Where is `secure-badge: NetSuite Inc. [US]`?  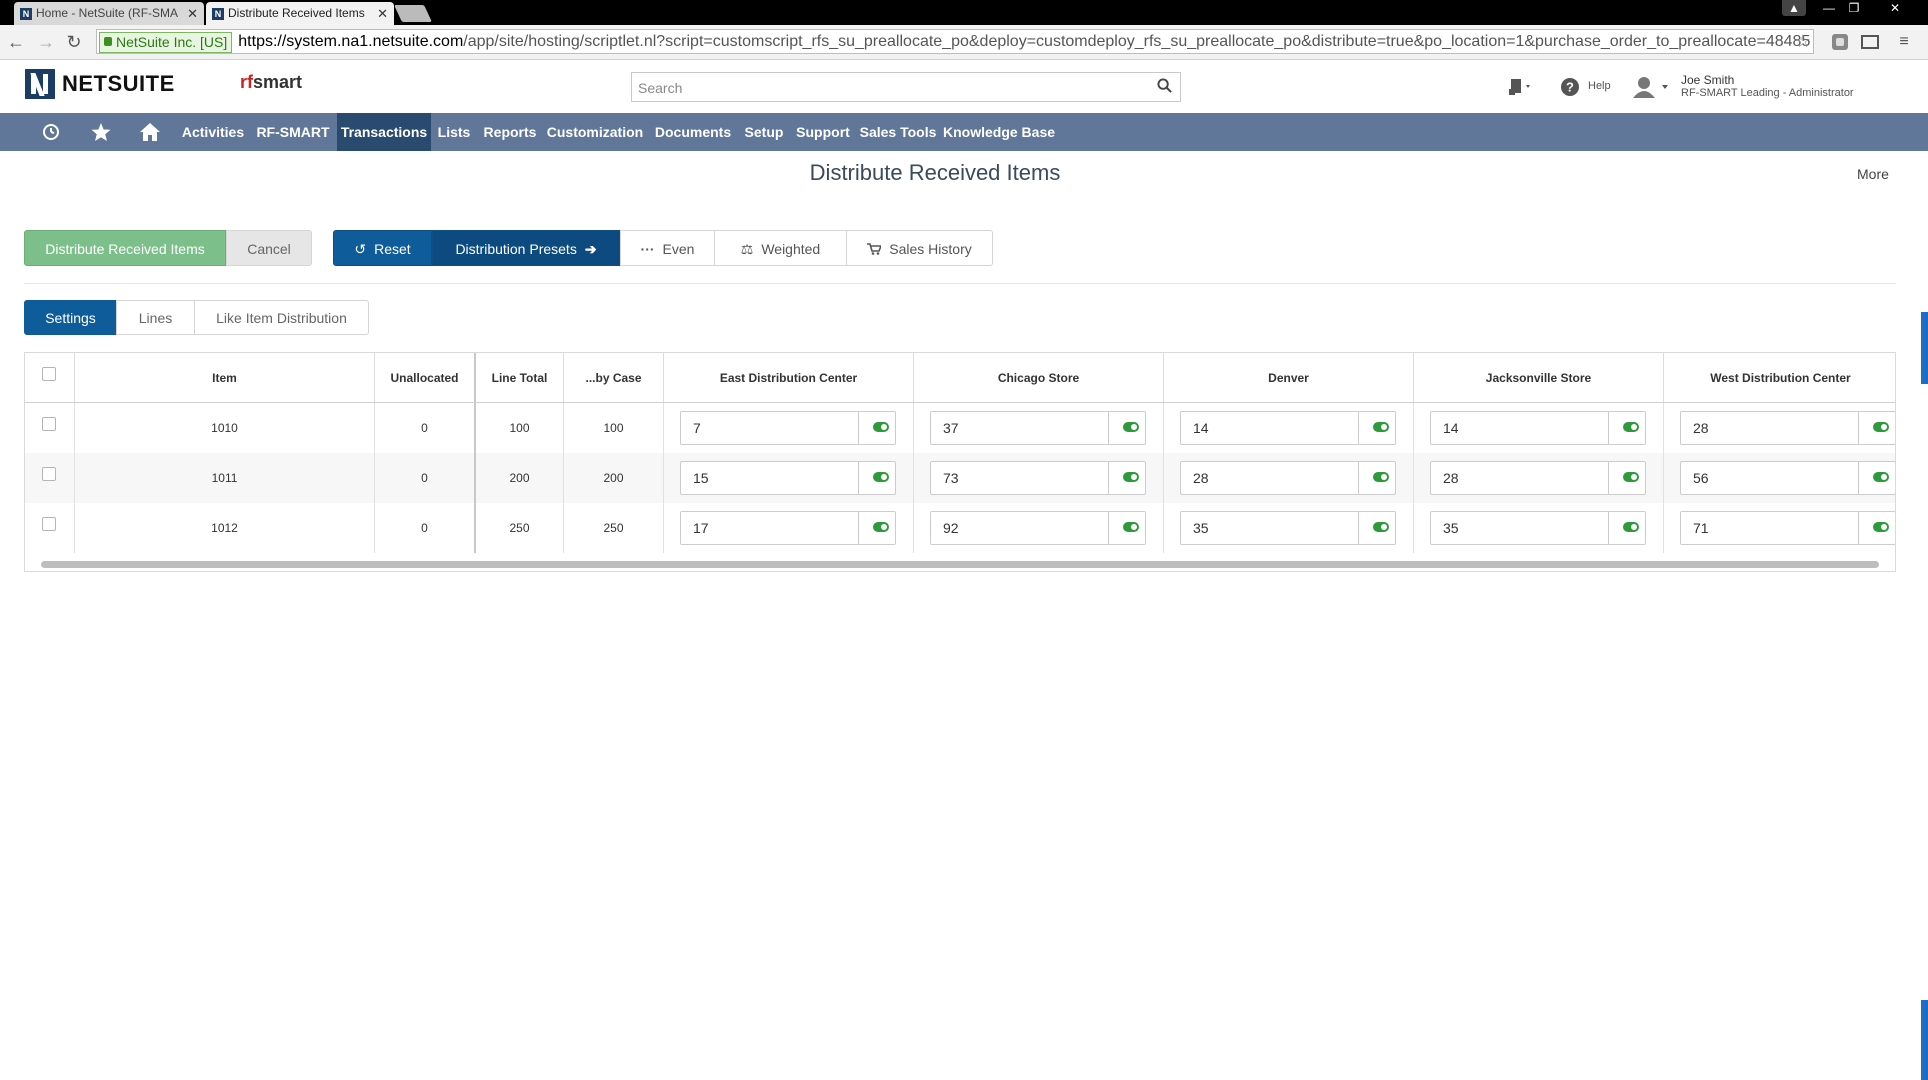
secure-badge: NetSuite Inc. [US] is located at coordinates (166, 42).